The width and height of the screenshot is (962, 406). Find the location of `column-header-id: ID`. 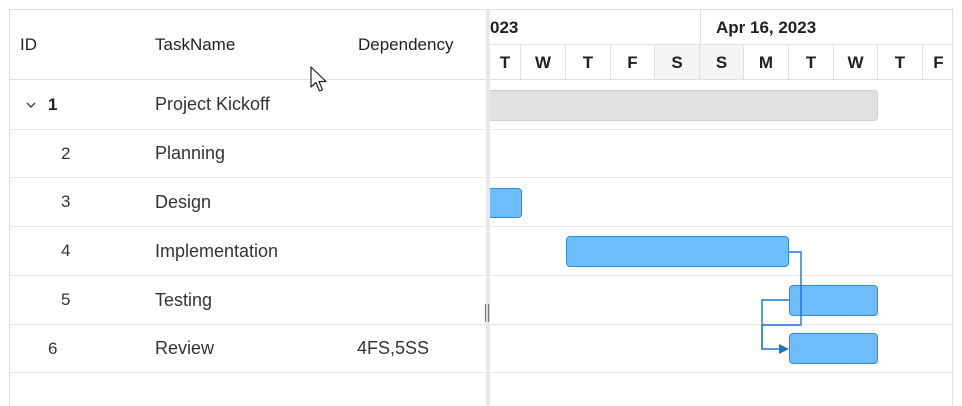

column-header-id: ID is located at coordinates (28, 45).